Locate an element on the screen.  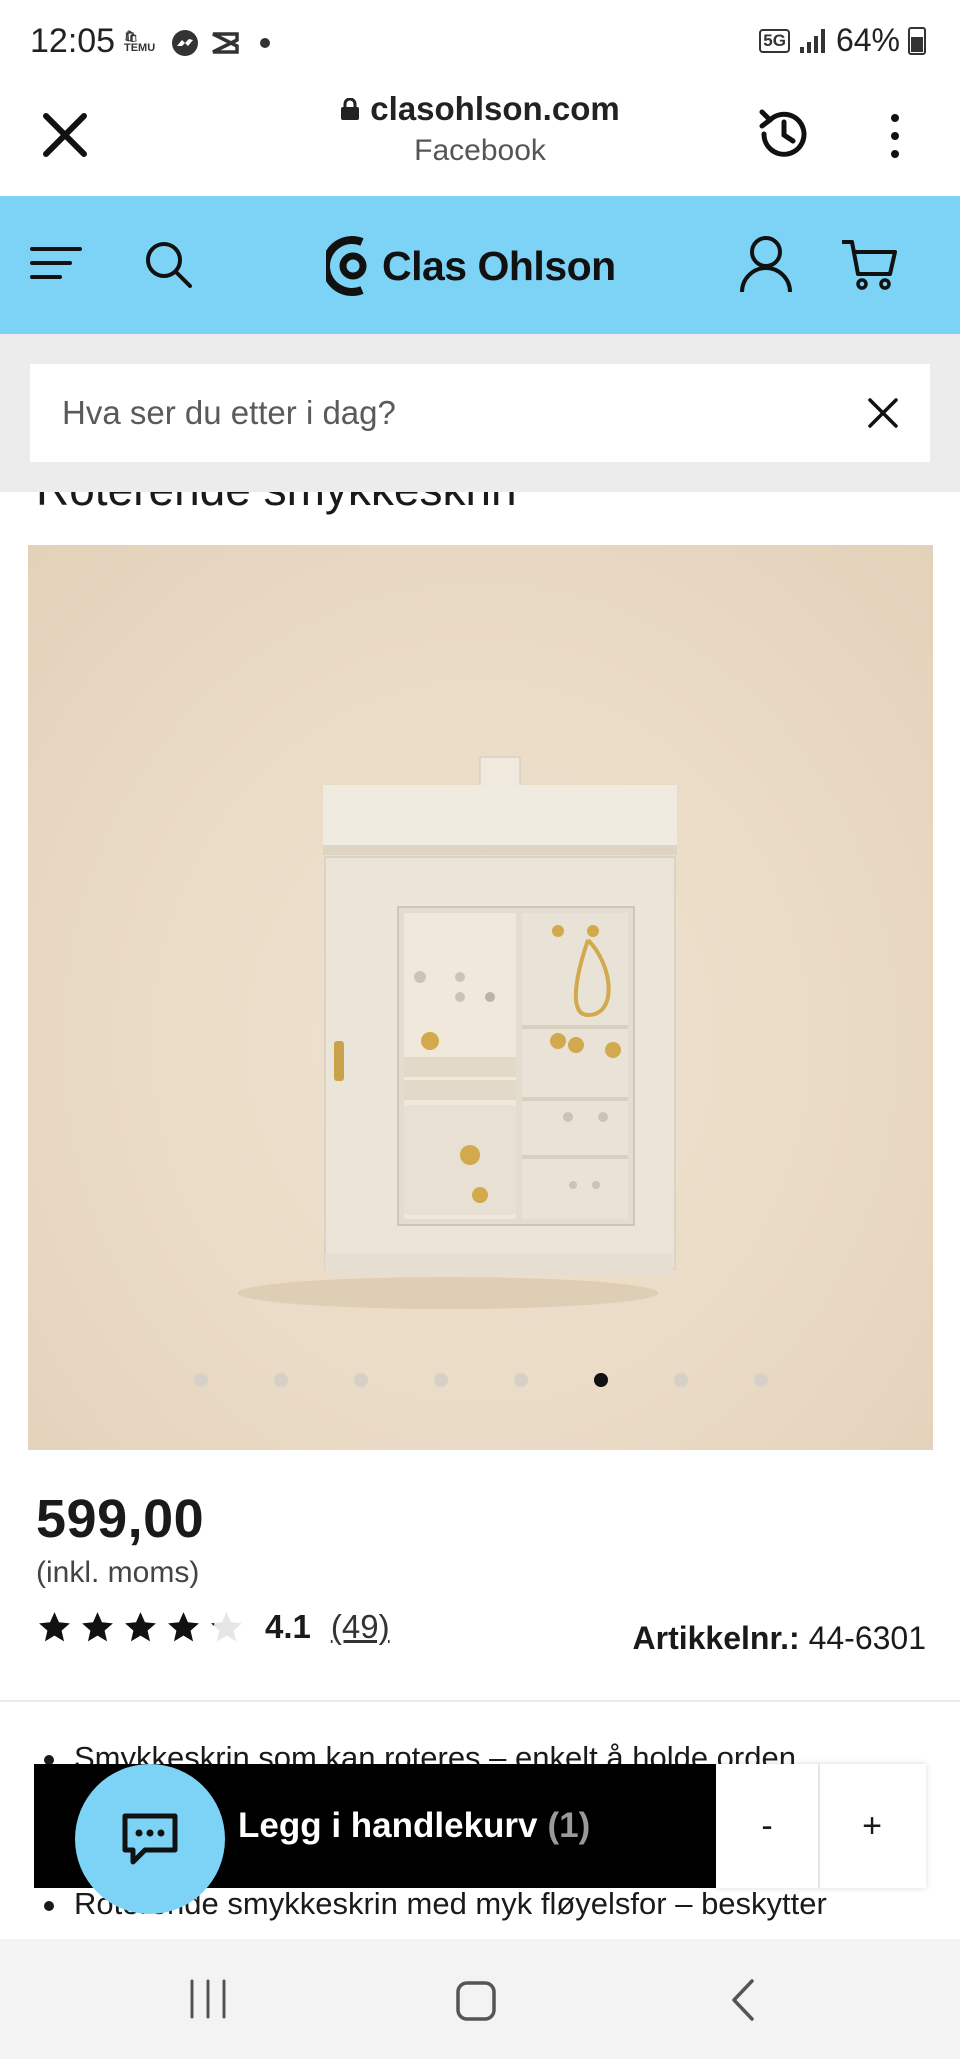
site-header: Clas Ohlson is located at coordinates (480, 265).